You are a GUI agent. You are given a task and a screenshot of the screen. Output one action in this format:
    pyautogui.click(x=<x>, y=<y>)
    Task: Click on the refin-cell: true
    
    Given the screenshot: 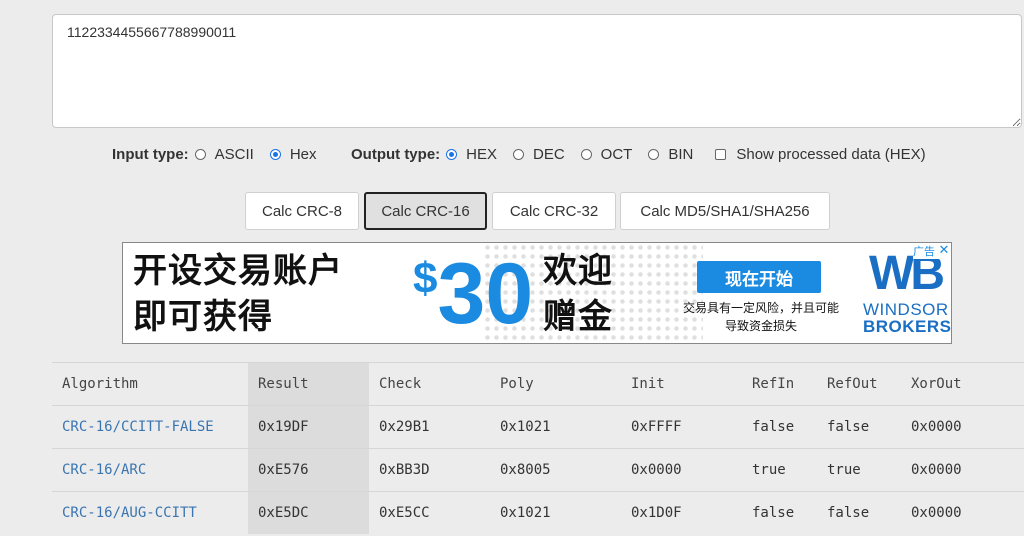 What is the action you would take?
    pyautogui.click(x=779, y=470)
    